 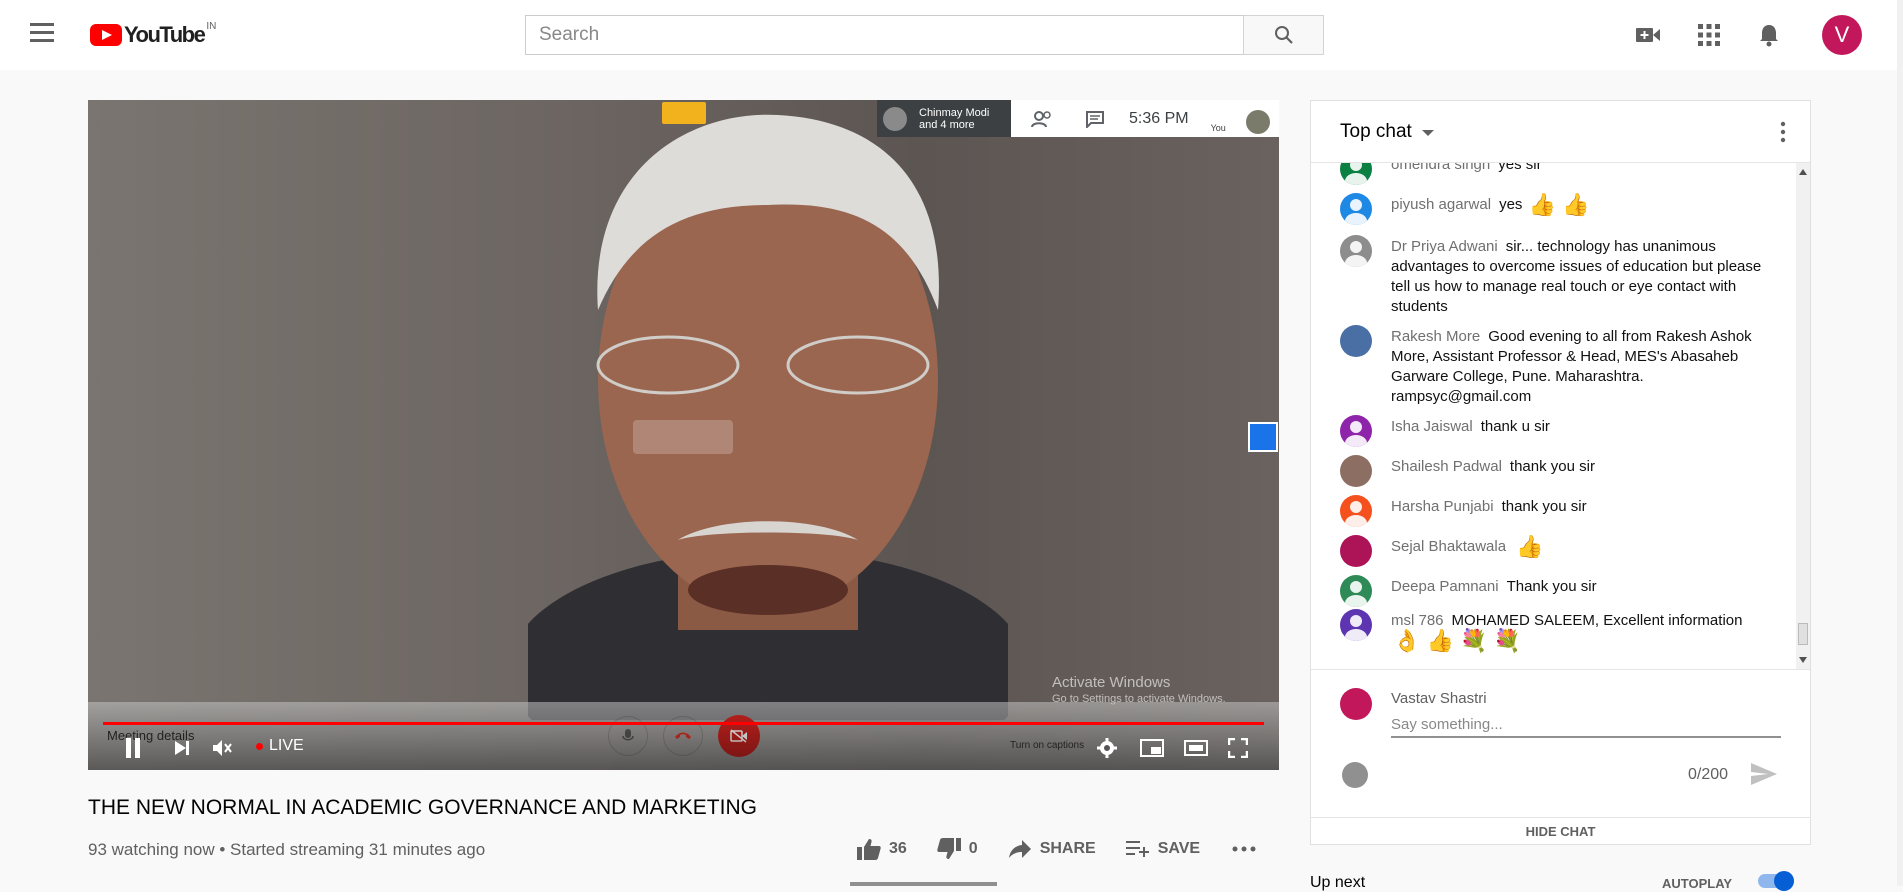 What do you see at coordinates (1159, 118) in the screenshot?
I see `meet-clock: 5:36 PM` at bounding box center [1159, 118].